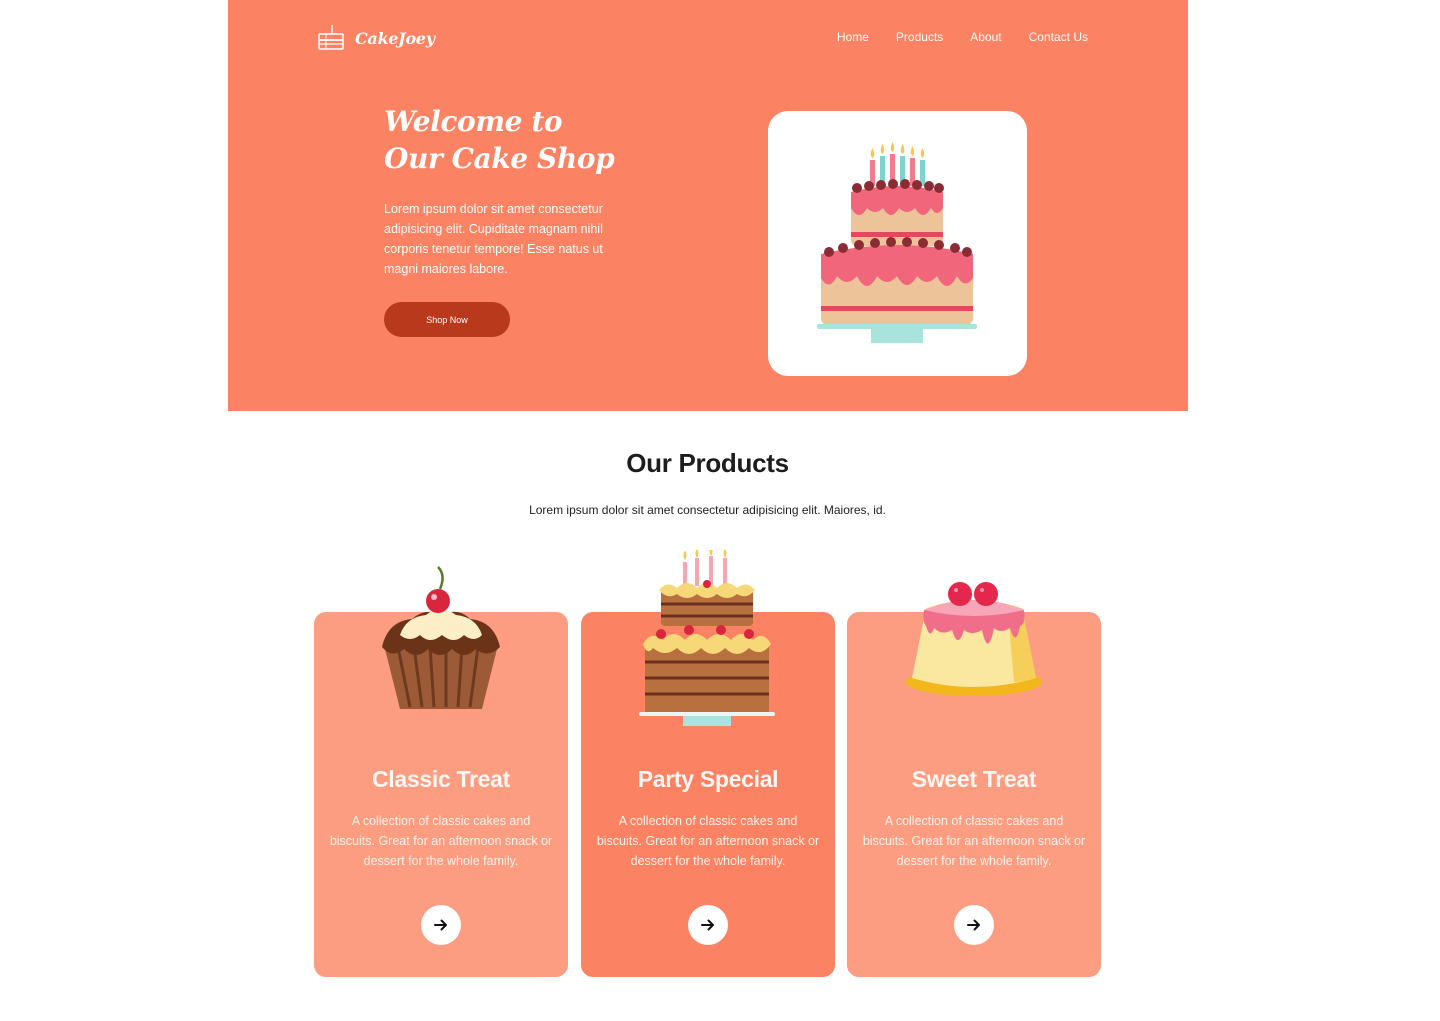 The width and height of the screenshot is (1440, 1021). Describe the element at coordinates (1058, 37) in the screenshot. I see `nav-link-contact: Contact Us` at that location.